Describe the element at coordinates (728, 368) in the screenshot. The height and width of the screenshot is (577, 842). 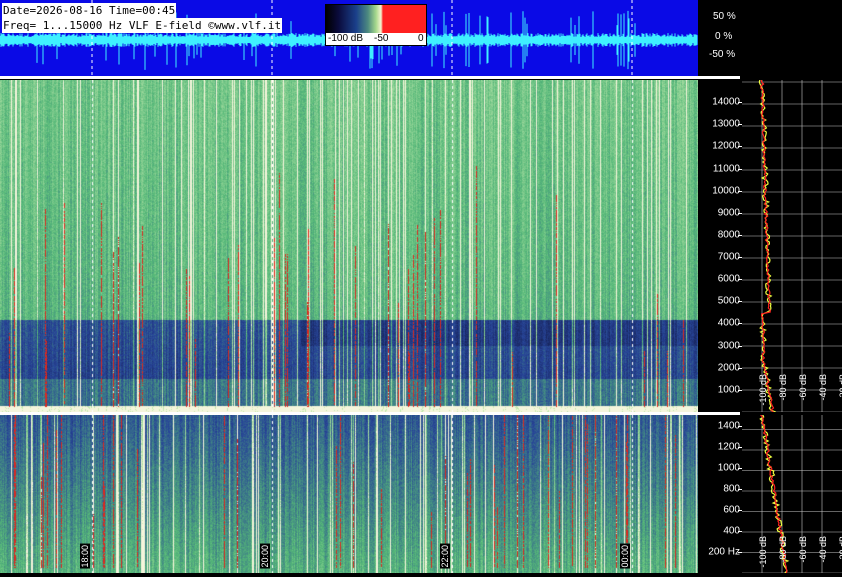
I see `freq-main-tick-label: 2000` at that location.